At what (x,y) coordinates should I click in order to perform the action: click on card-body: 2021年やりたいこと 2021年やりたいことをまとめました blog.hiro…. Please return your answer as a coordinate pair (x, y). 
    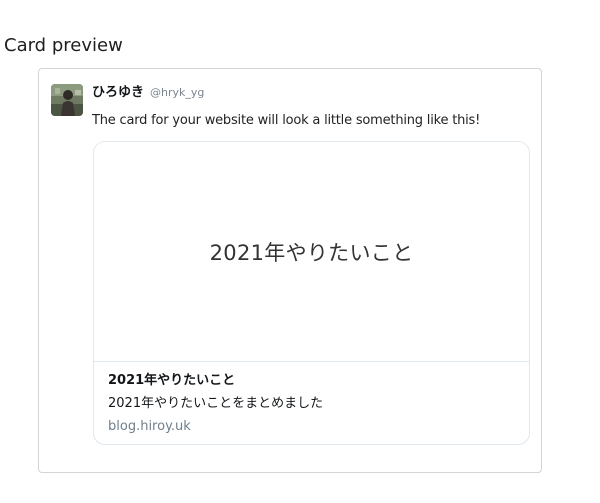
    Looking at the image, I should click on (313, 404).